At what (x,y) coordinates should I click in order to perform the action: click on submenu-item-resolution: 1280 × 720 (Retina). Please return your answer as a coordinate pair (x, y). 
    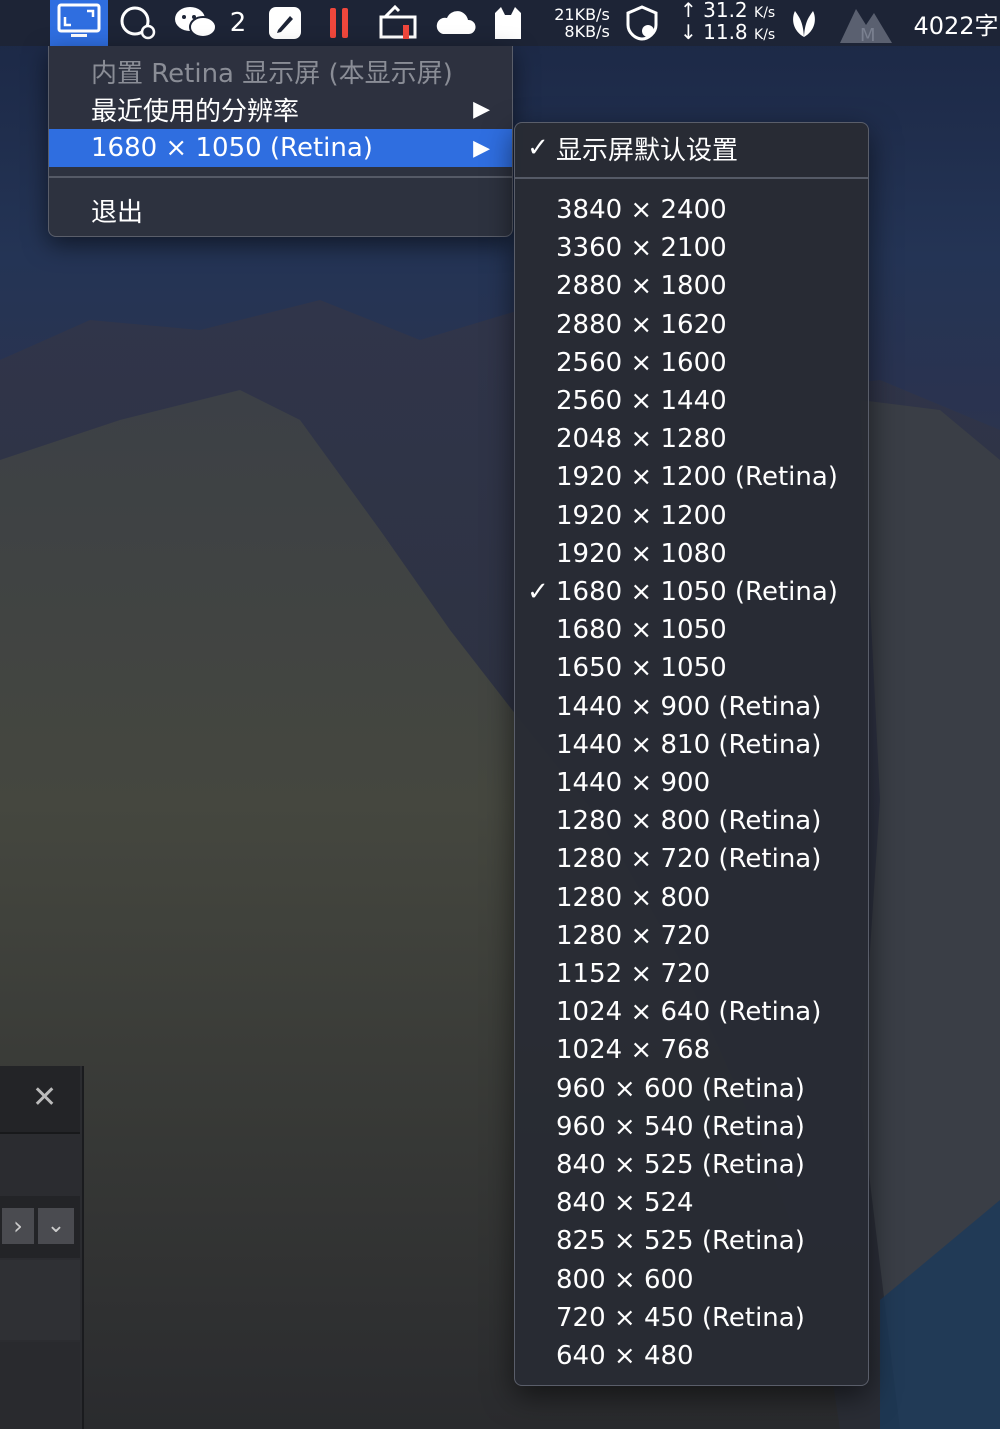
    Looking at the image, I should click on (691, 859).